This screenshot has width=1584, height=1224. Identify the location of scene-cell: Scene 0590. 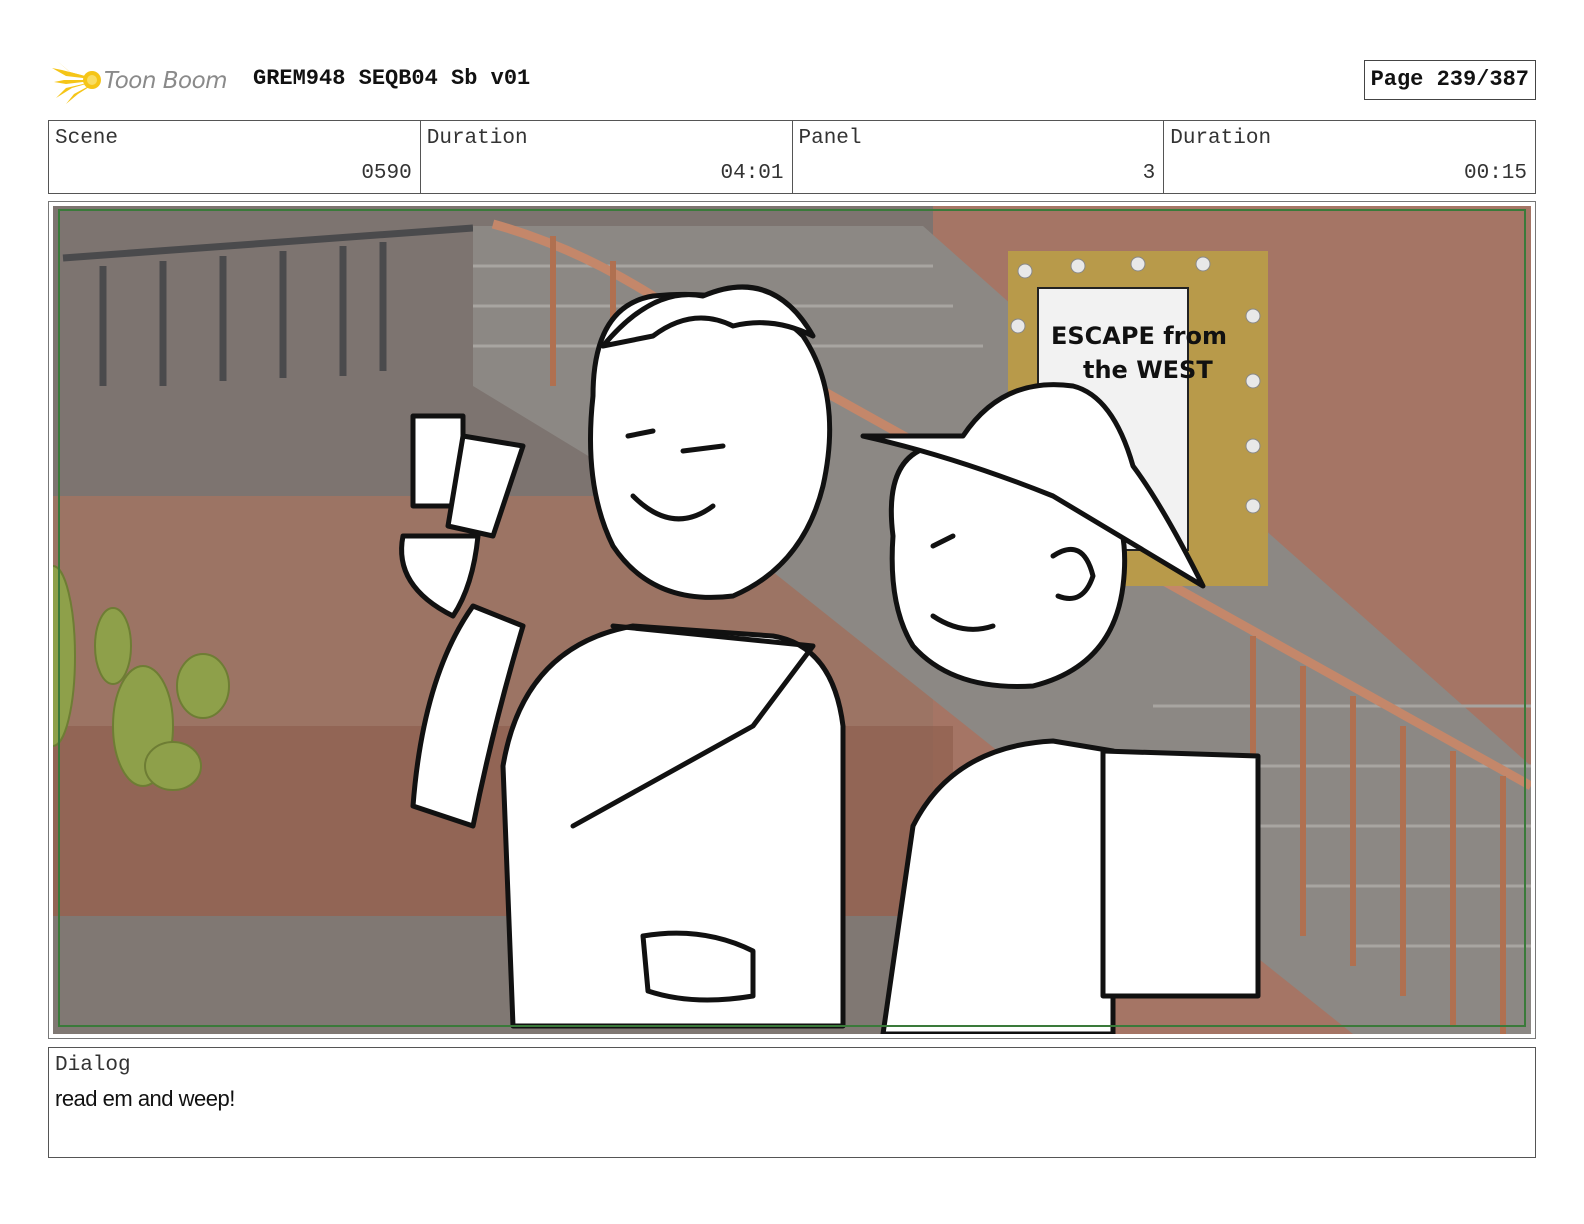
(234, 157).